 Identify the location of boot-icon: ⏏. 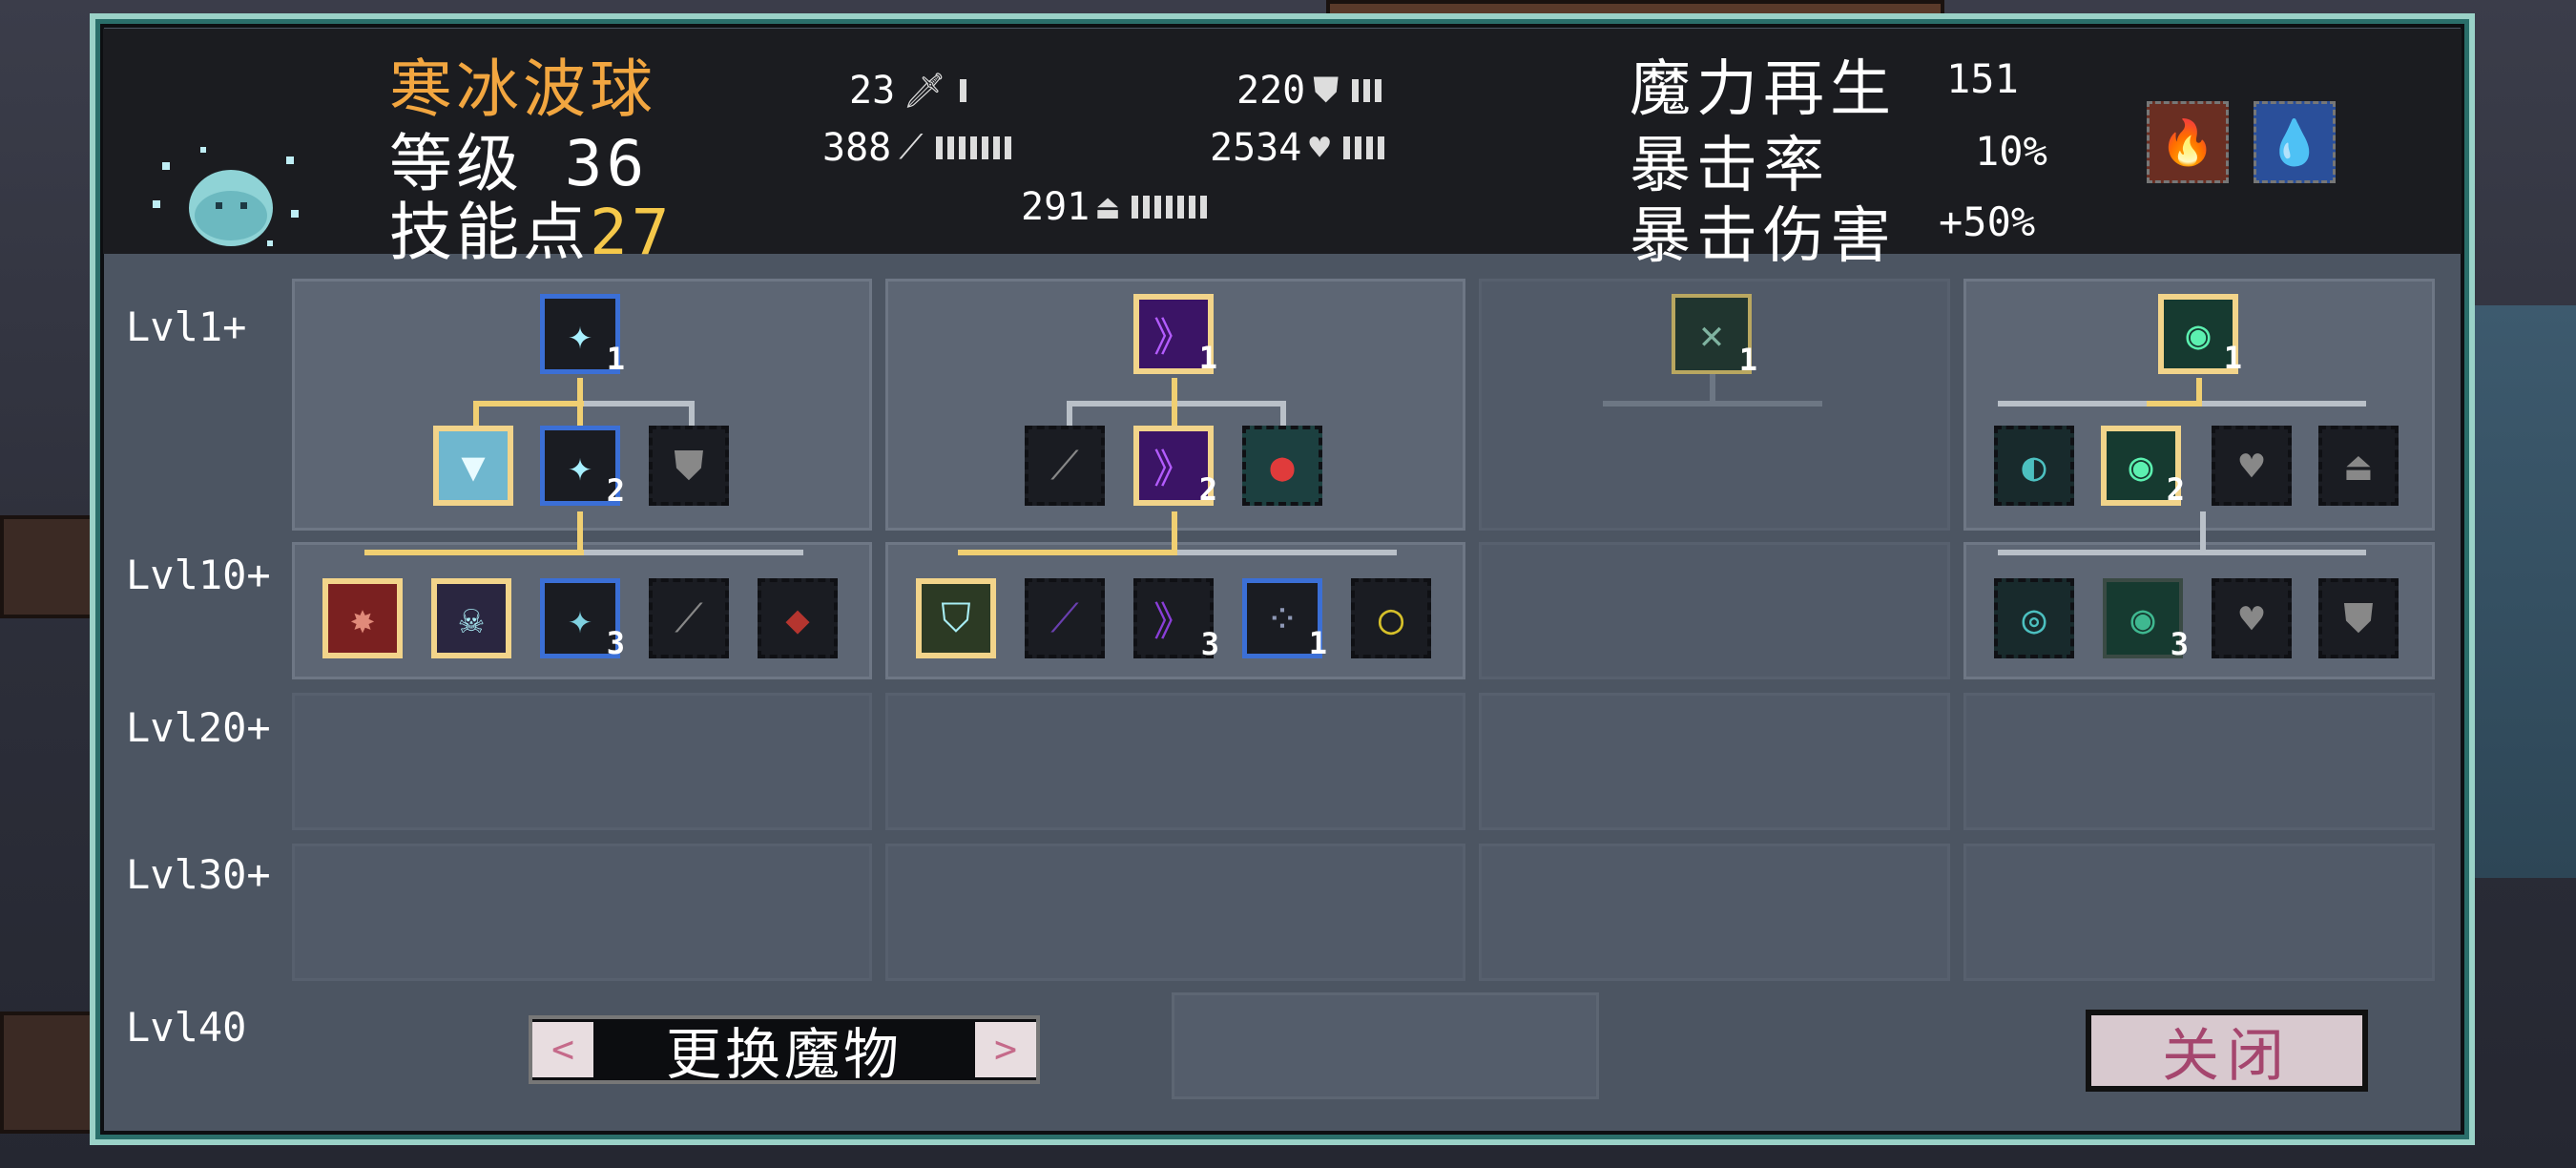
(1107, 207).